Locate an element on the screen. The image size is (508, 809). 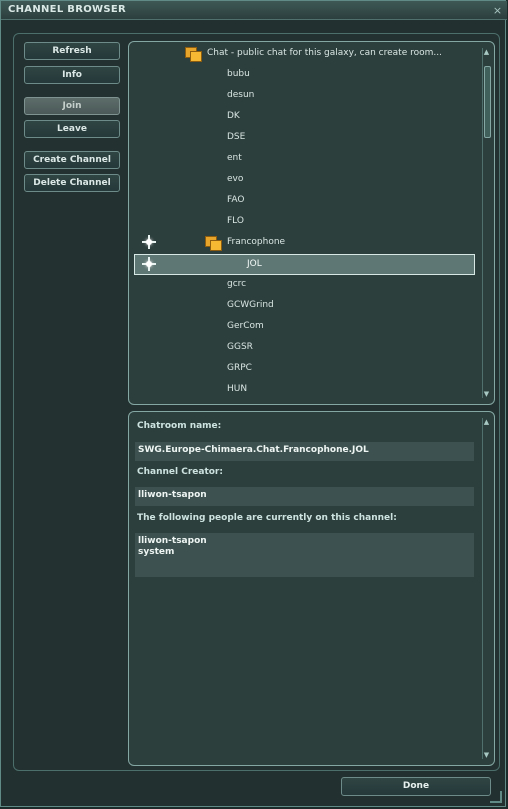
chatroom-name-label: Chatroom name: is located at coordinates (179, 426).